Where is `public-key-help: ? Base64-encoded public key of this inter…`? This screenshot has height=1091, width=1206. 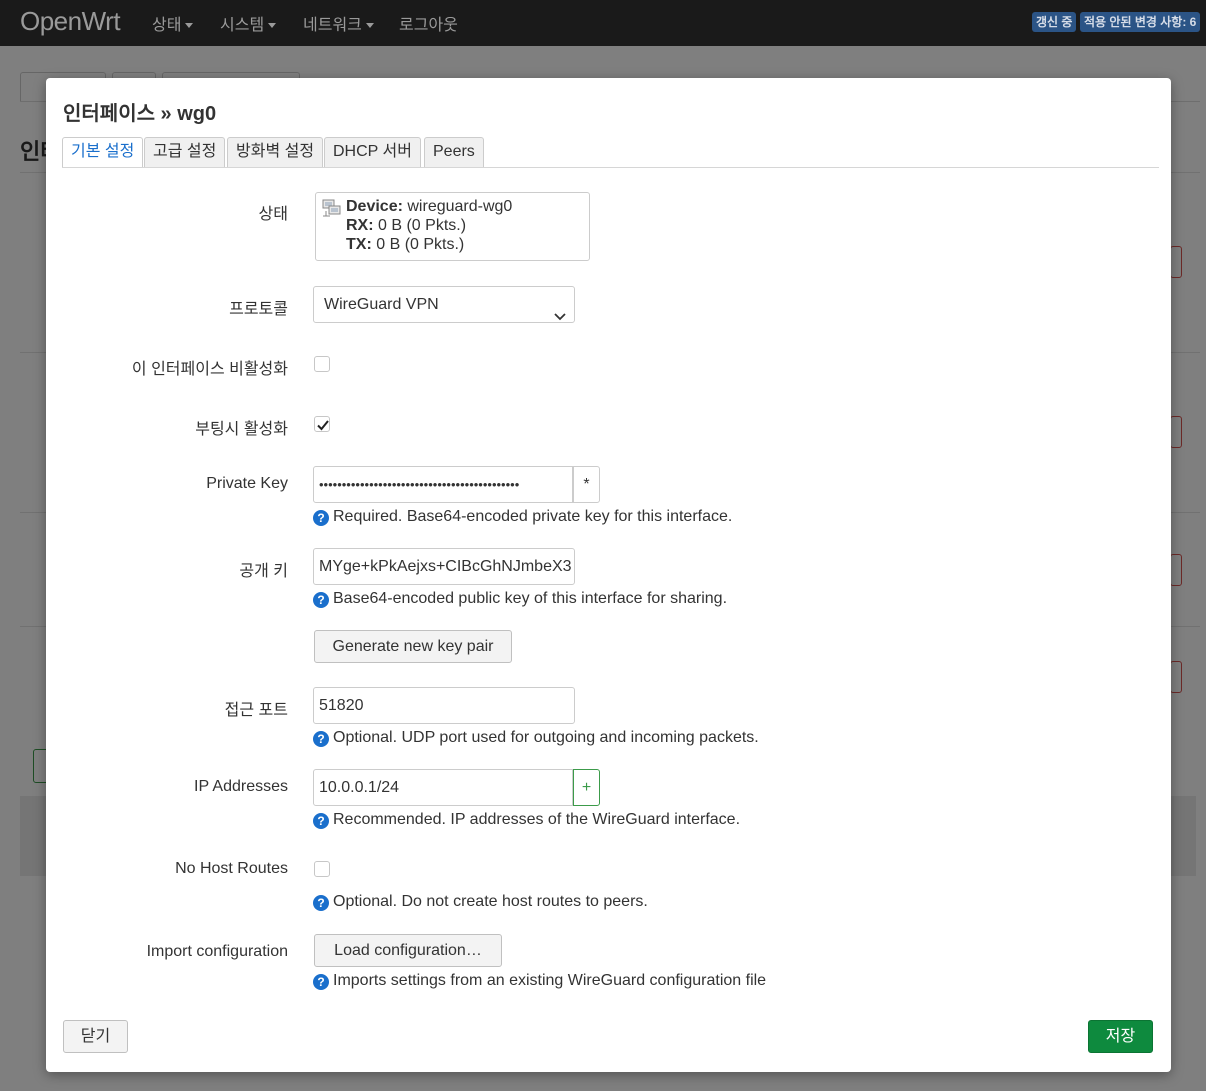 public-key-help: ? Base64-encoded public key of this inter… is located at coordinates (520, 599).